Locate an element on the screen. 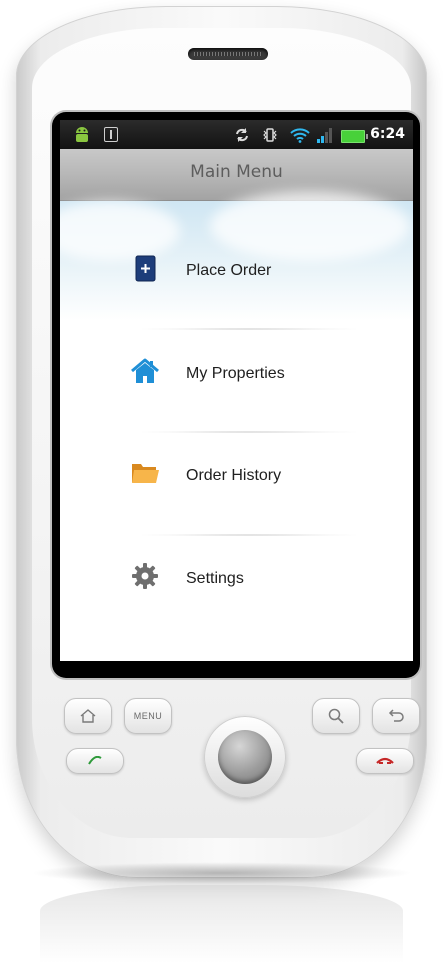 The height and width of the screenshot is (972, 443). home-icon is located at coordinates (88, 716).